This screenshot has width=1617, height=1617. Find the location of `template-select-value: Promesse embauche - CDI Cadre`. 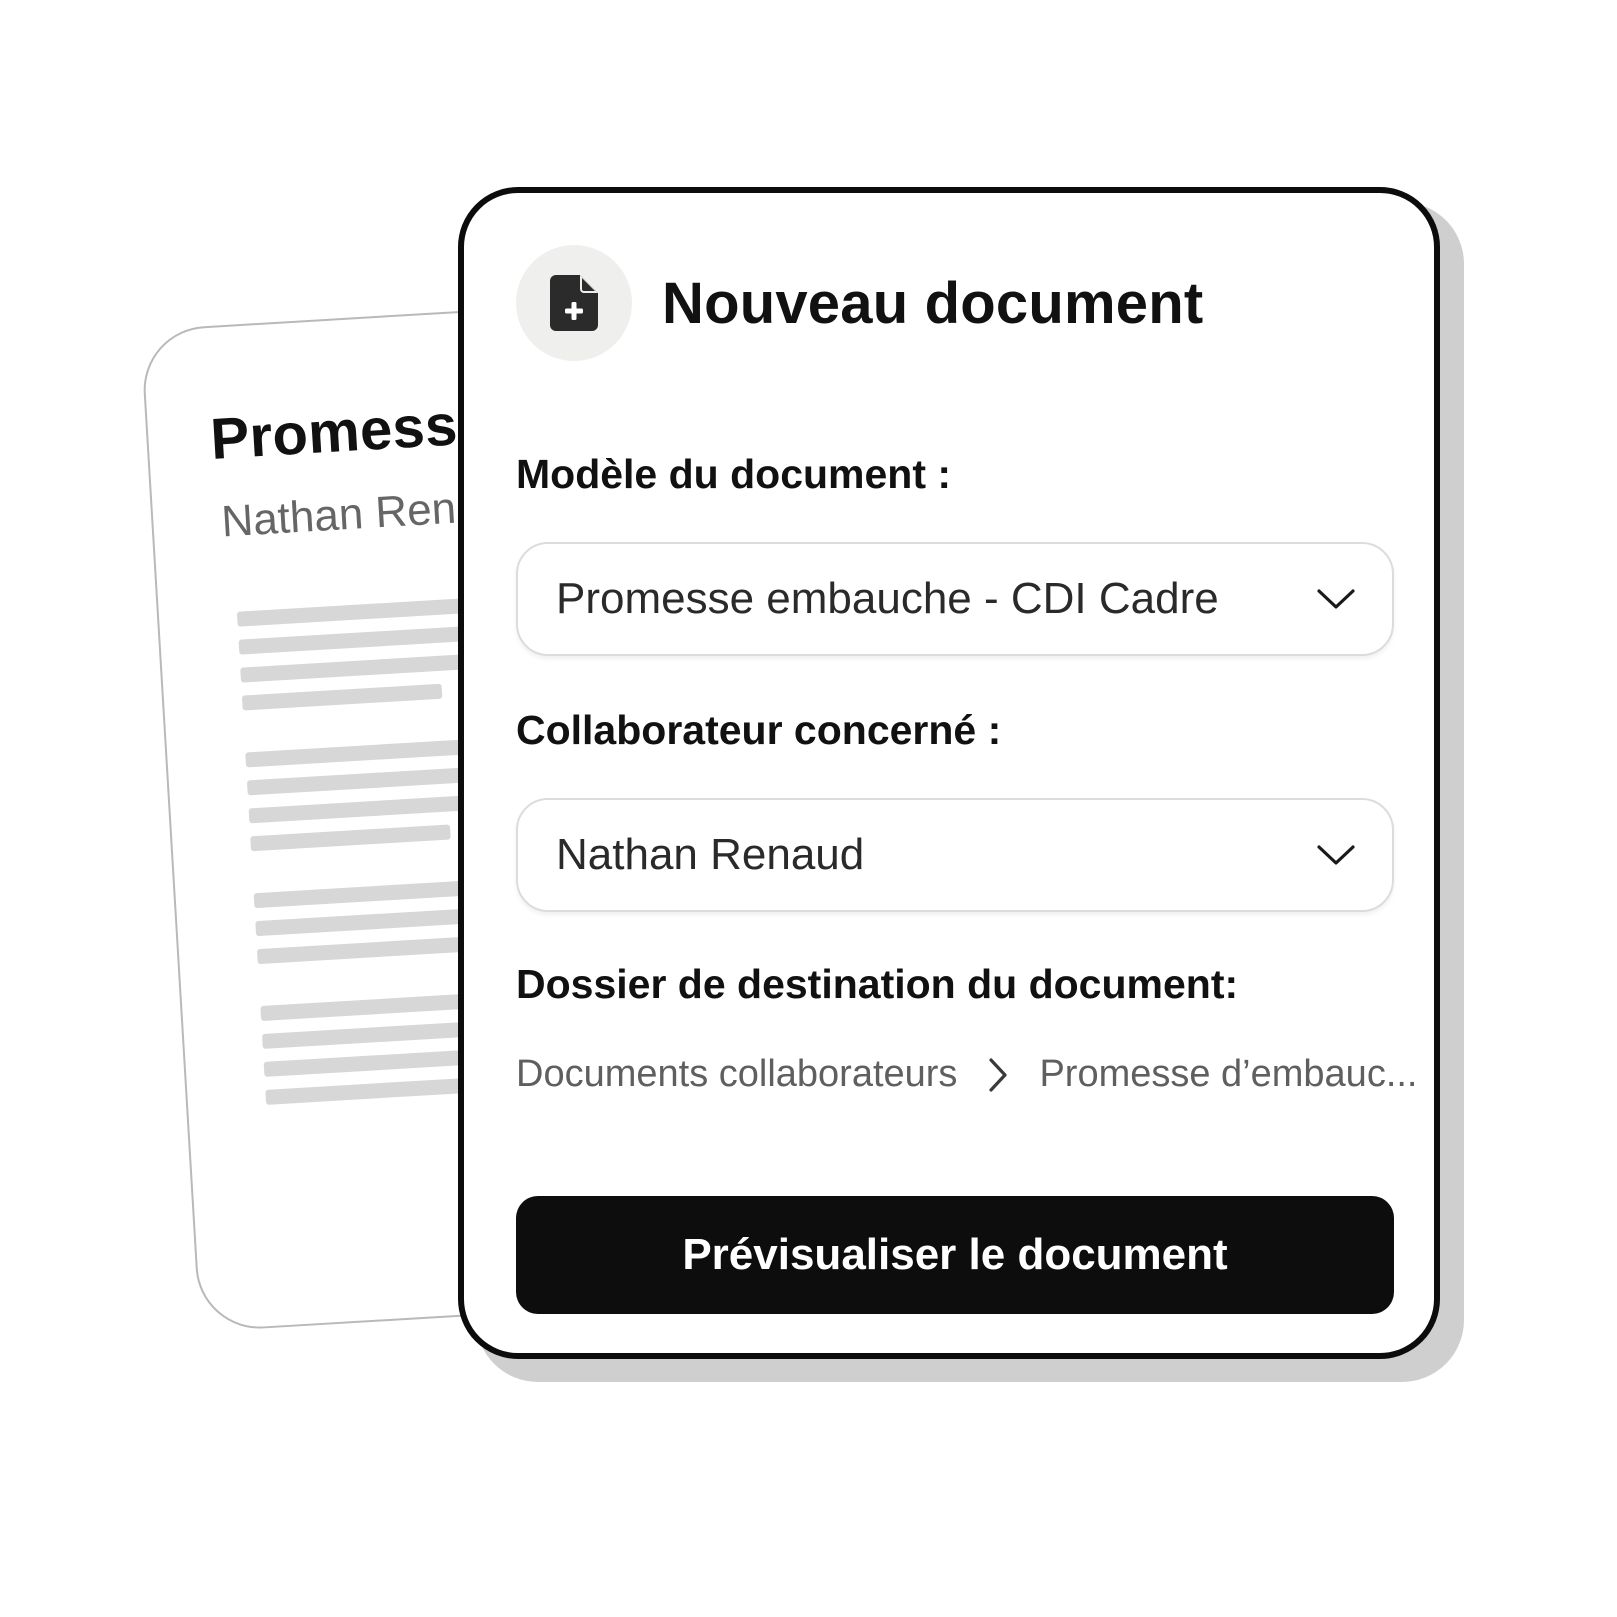

template-select-value: Promesse embauche - CDI Cadre is located at coordinates (887, 598).